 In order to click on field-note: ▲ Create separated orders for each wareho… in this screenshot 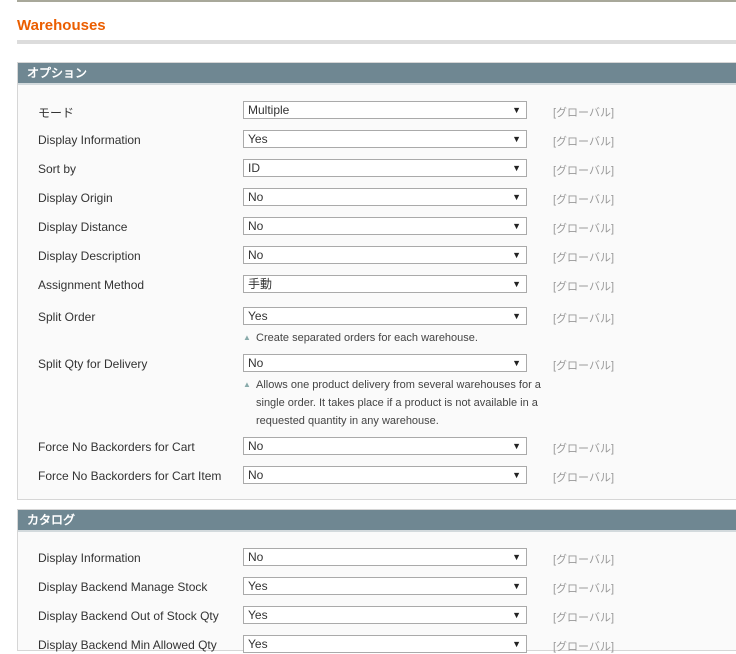, I will do `click(394, 338)`.